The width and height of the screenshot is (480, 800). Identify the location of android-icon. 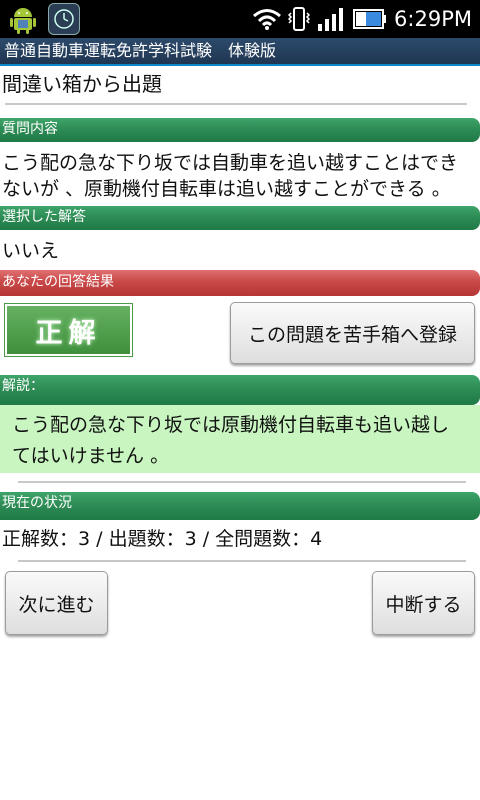
(23, 21).